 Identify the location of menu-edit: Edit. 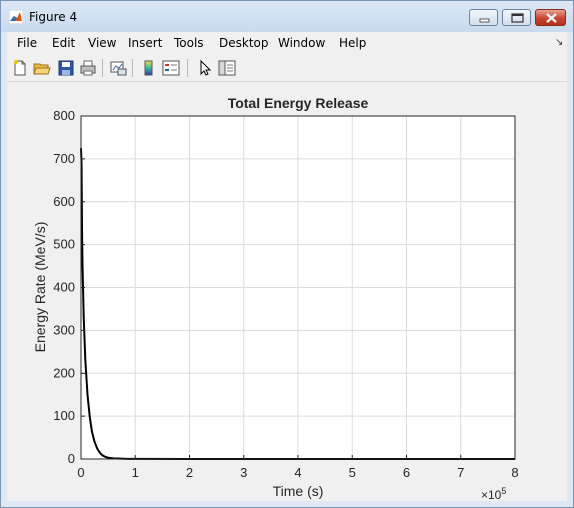
(63, 43).